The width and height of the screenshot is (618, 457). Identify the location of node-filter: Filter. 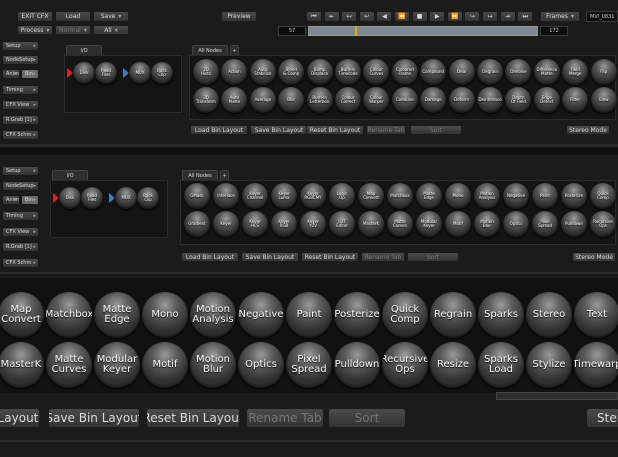
(575, 100).